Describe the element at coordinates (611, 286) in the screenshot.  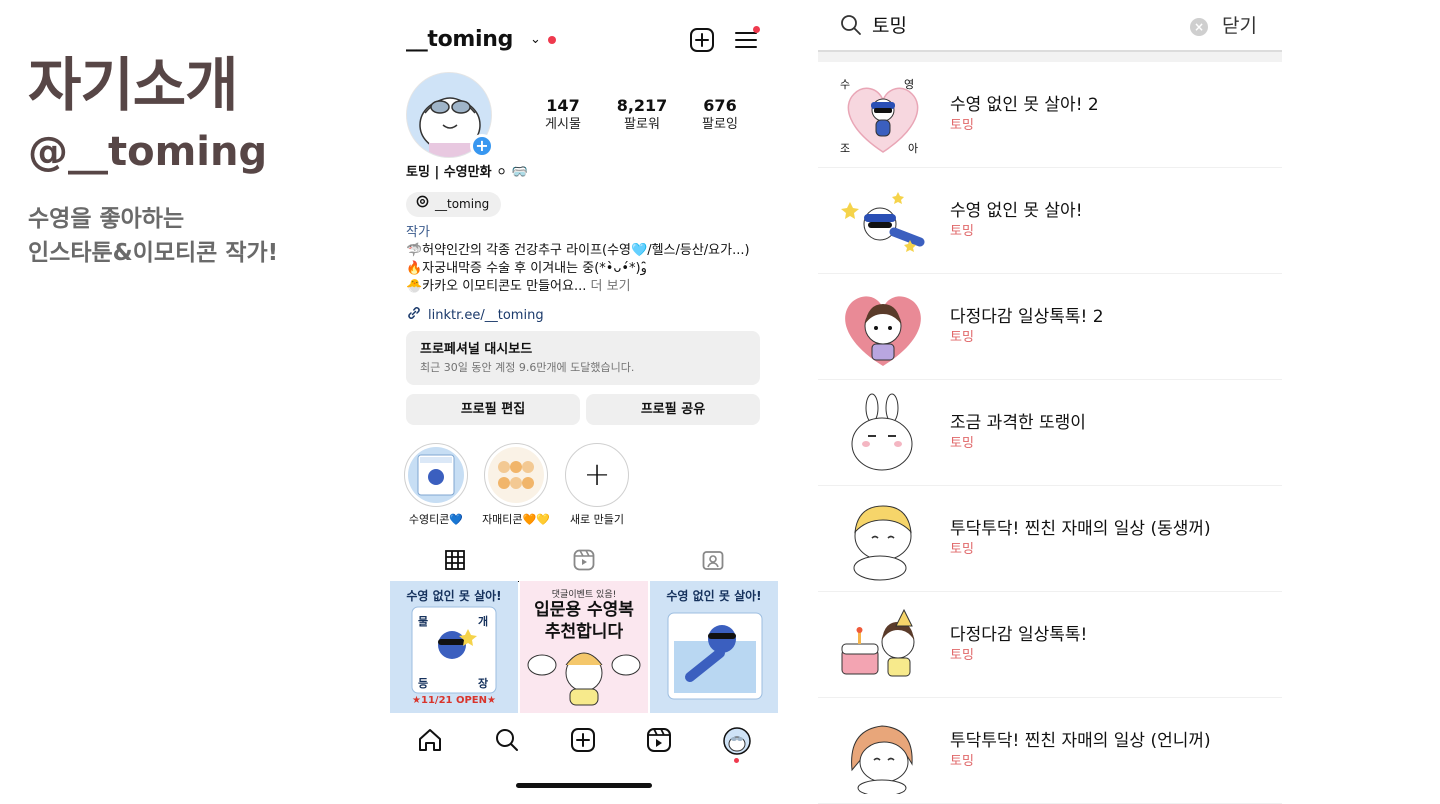
I see `bio-more-link: 더 보기` at that location.